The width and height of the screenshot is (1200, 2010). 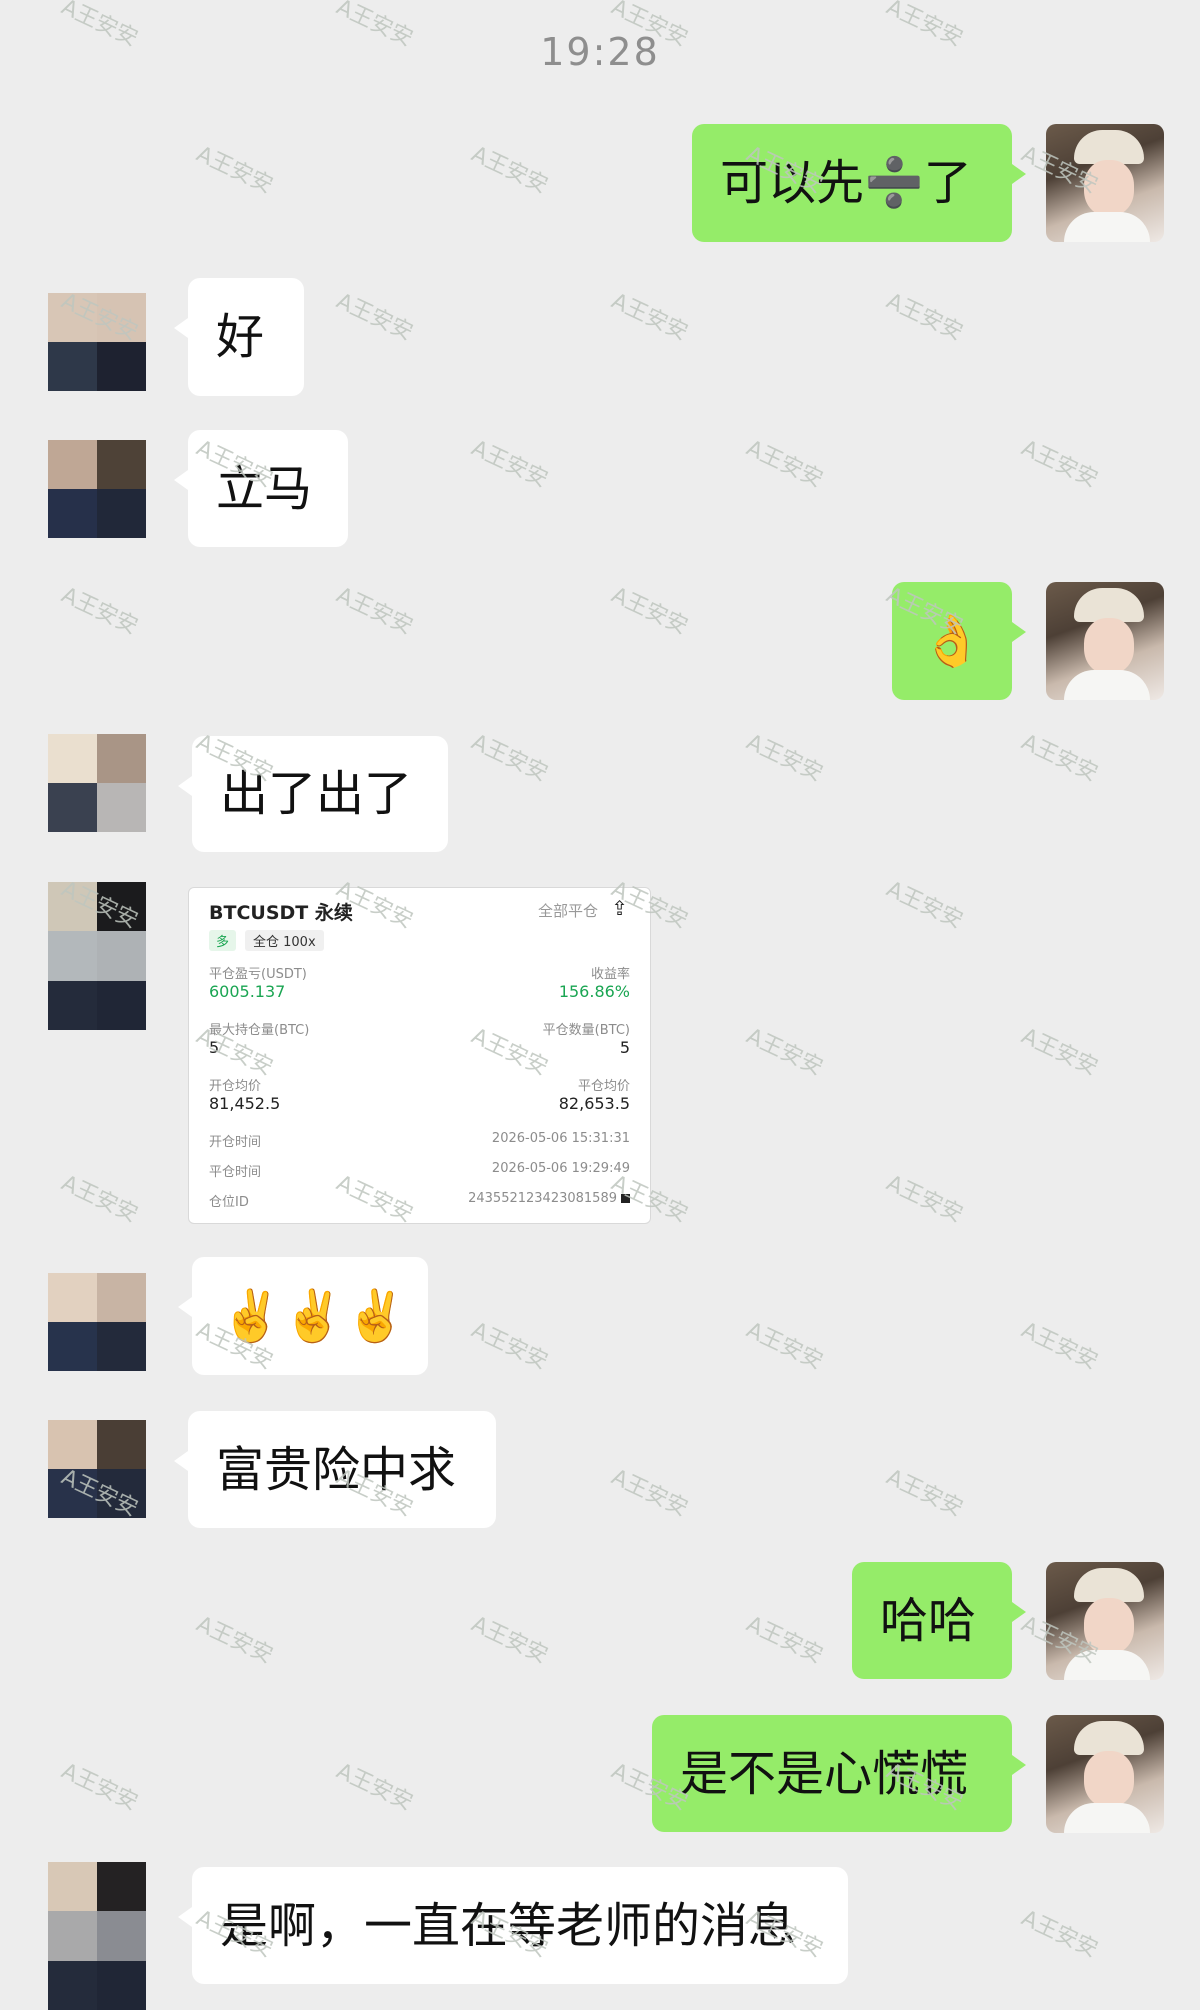 What do you see at coordinates (223, 940) in the screenshot?
I see `direction-tag: 多` at bounding box center [223, 940].